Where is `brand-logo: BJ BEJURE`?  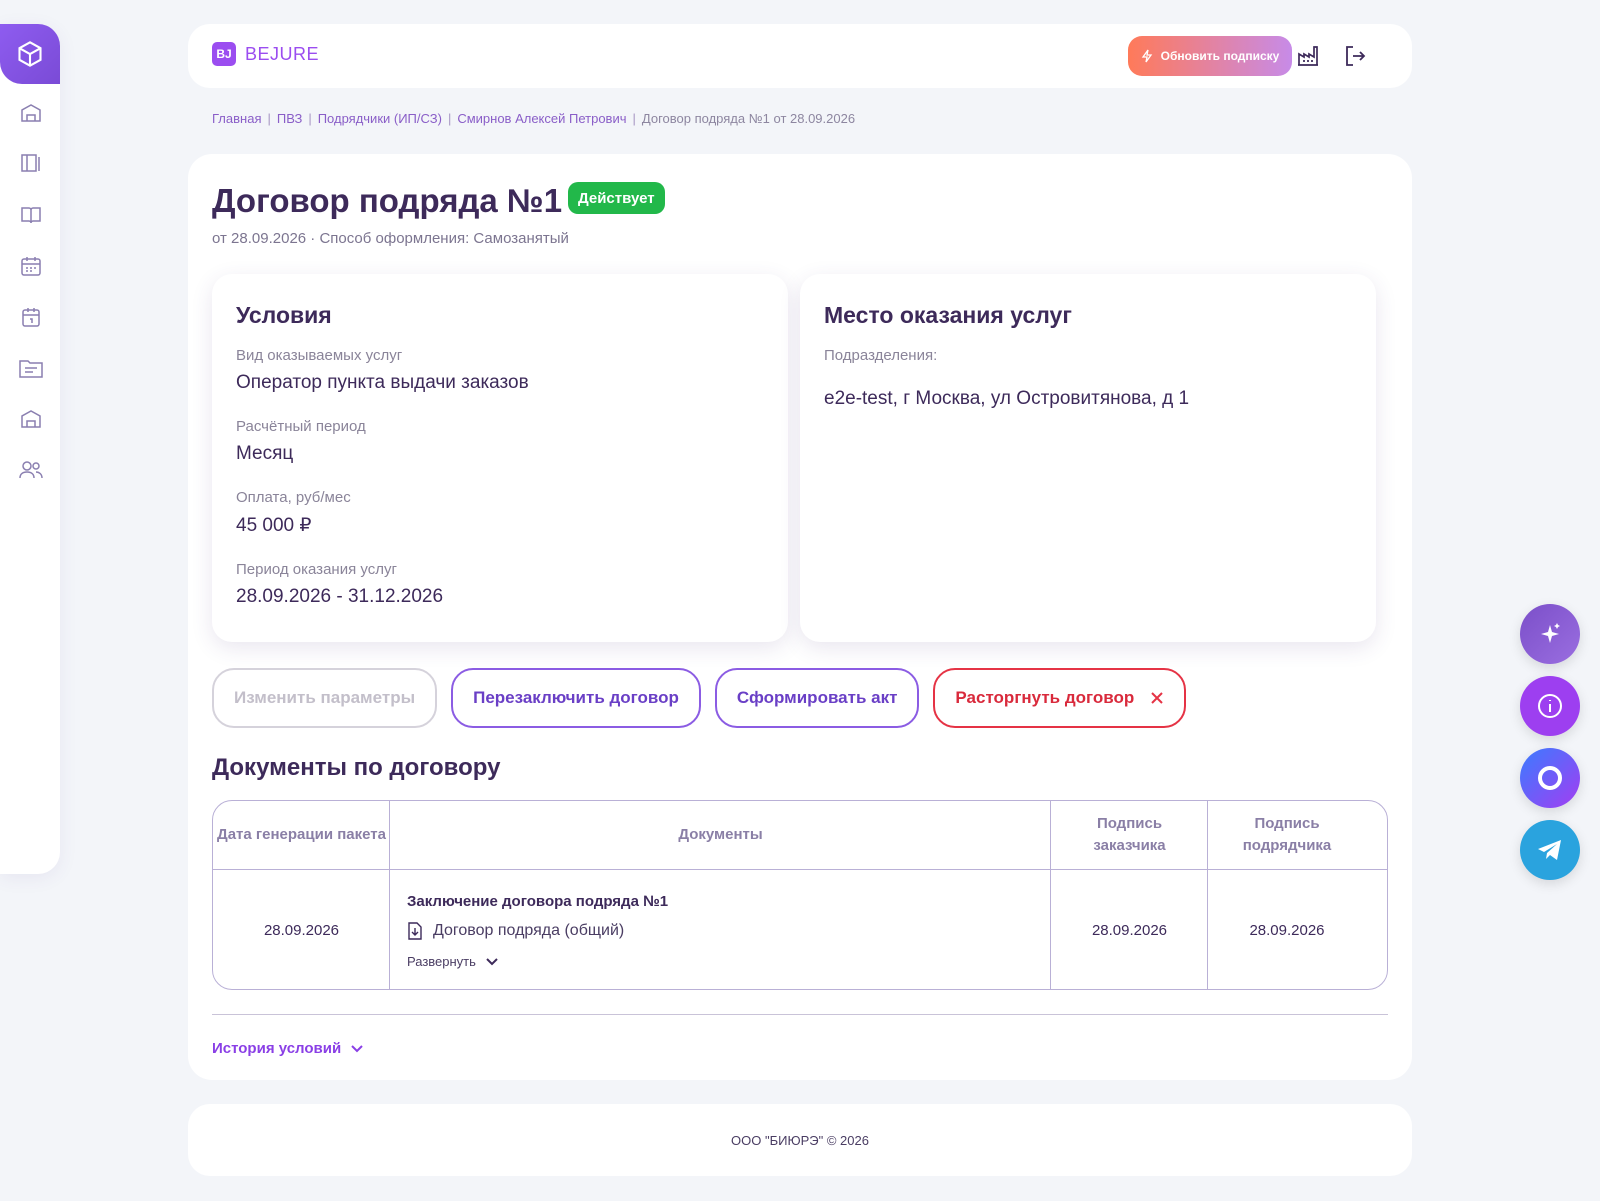 brand-logo: BJ BEJURE is located at coordinates (265, 54).